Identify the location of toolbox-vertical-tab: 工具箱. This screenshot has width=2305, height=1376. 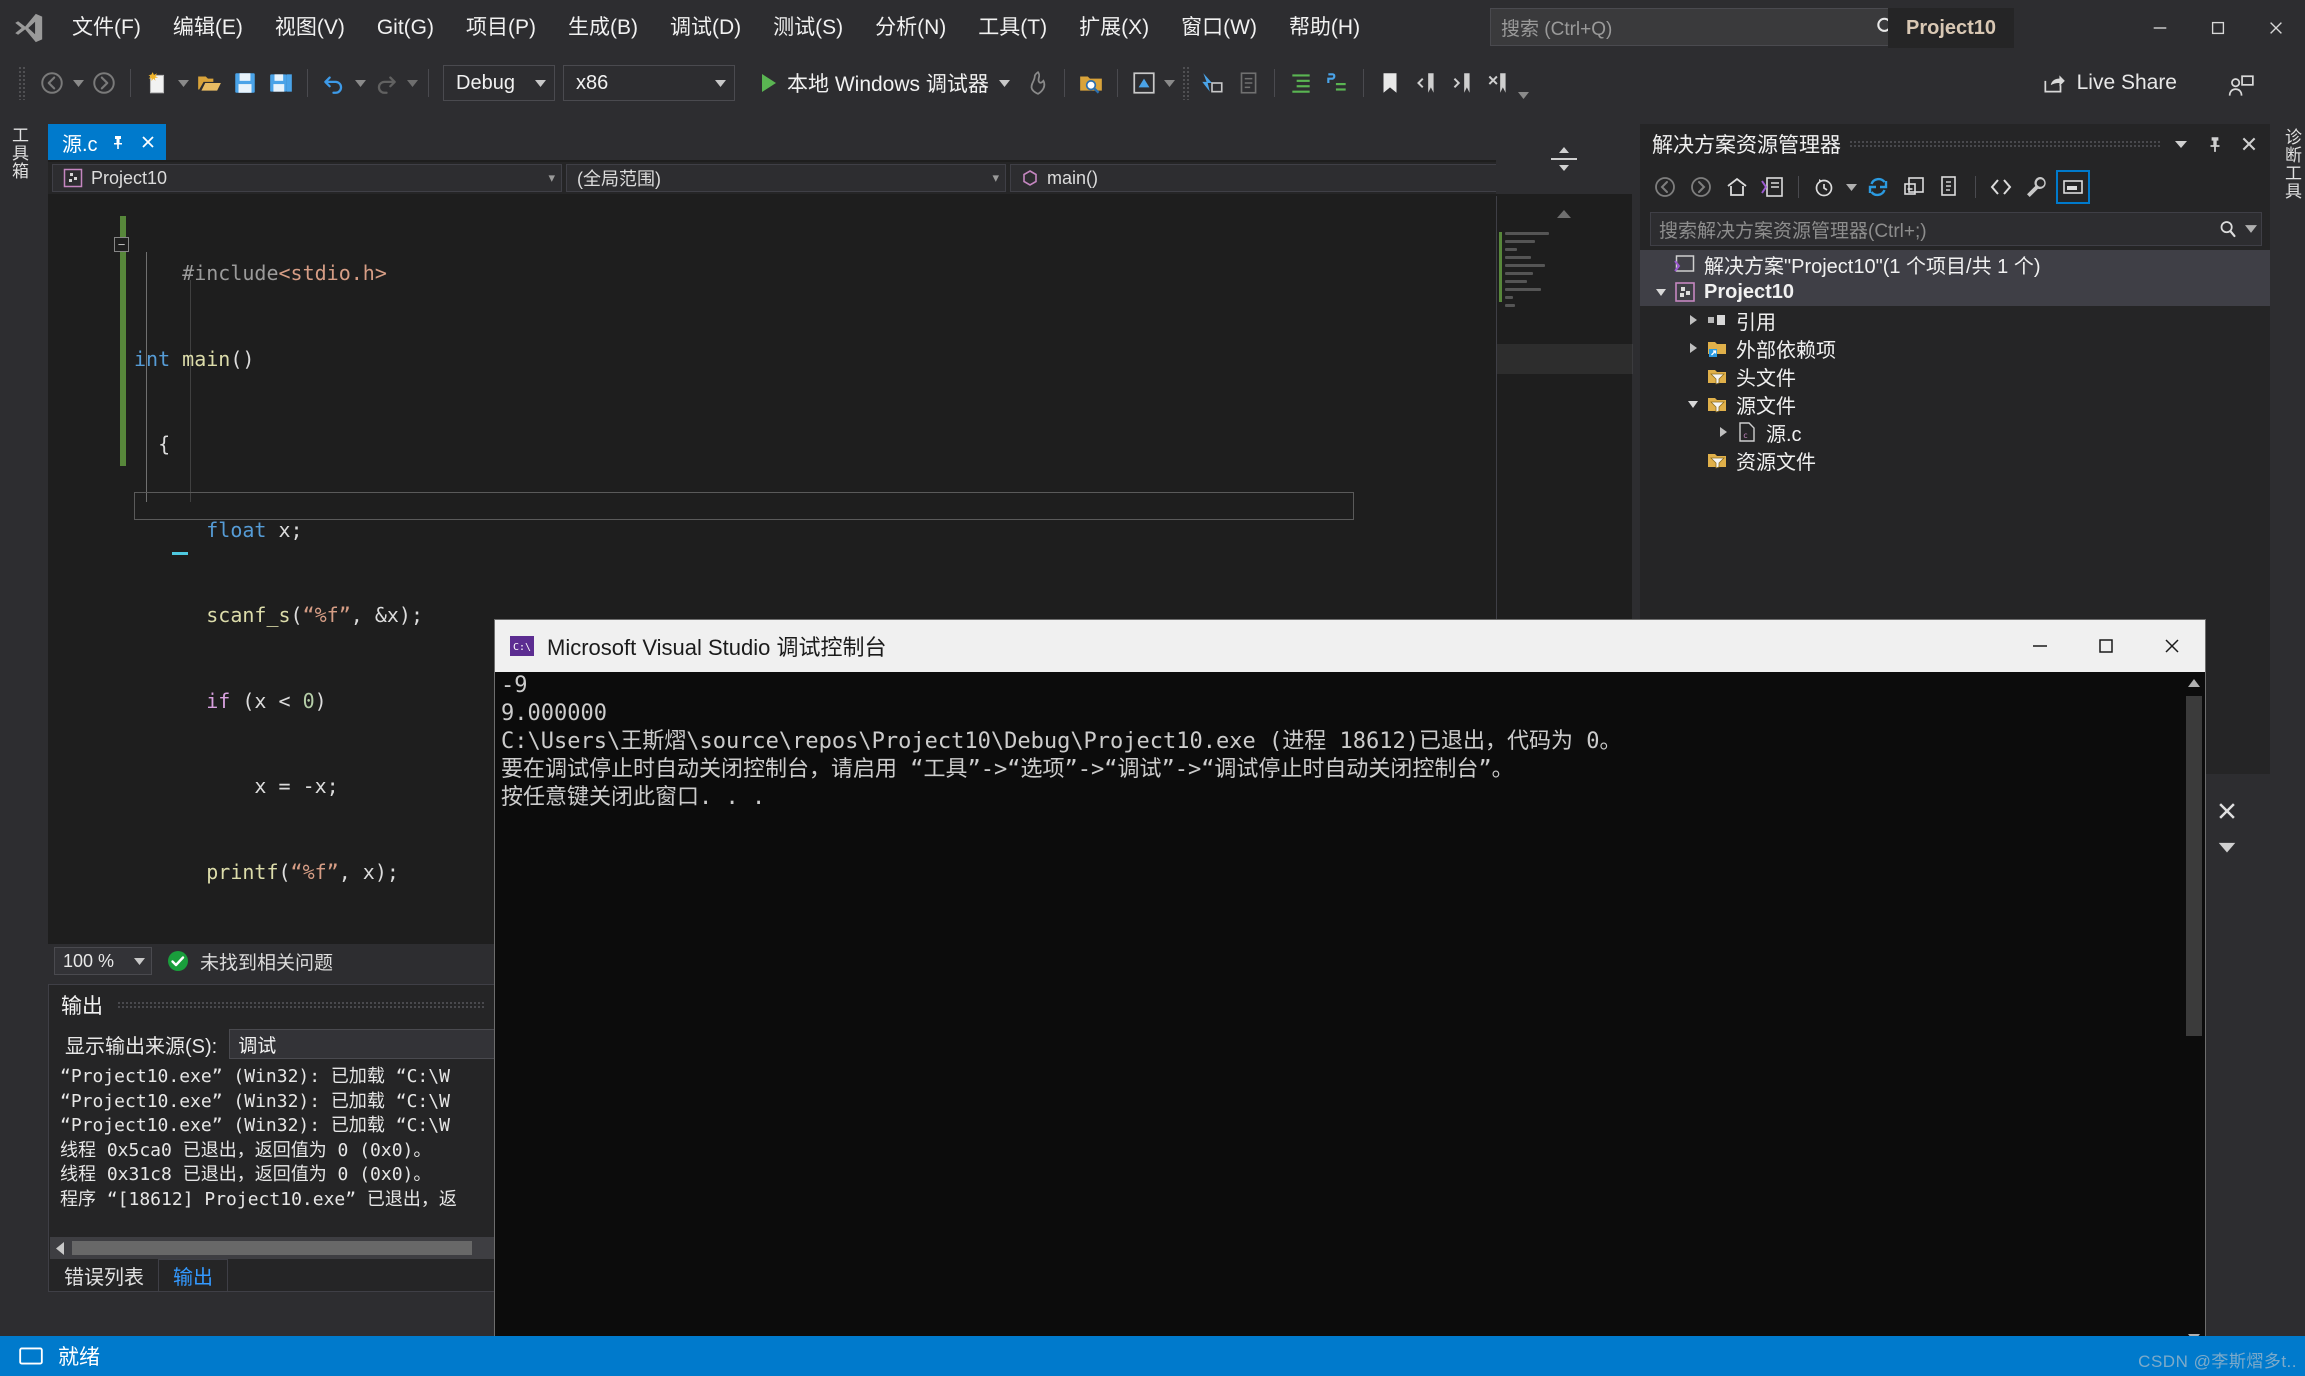
(16, 188).